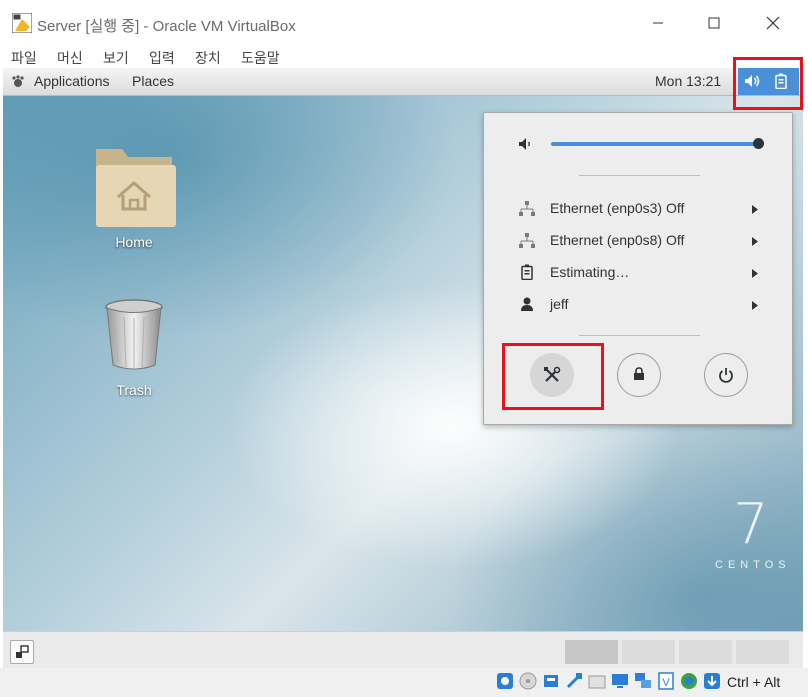  What do you see at coordinates (72, 81) in the screenshot?
I see `applications-menu: Applications` at bounding box center [72, 81].